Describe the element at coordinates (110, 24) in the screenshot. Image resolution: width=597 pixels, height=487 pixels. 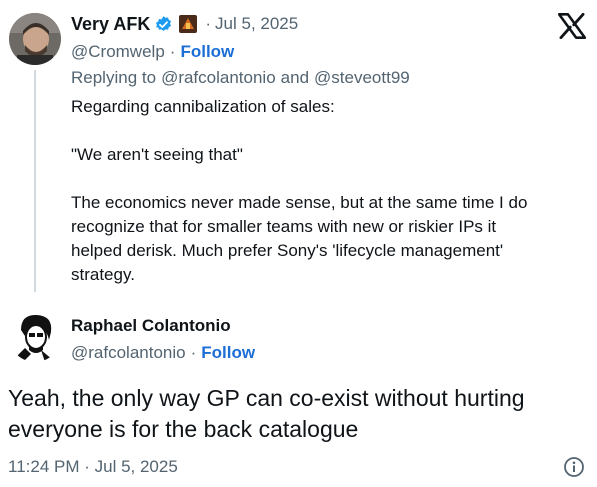
I see `display-name: Very AFK` at that location.